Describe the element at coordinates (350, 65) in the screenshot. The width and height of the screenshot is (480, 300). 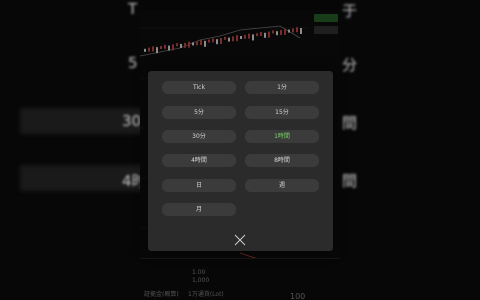
I see `ghost-text: 分` at that location.